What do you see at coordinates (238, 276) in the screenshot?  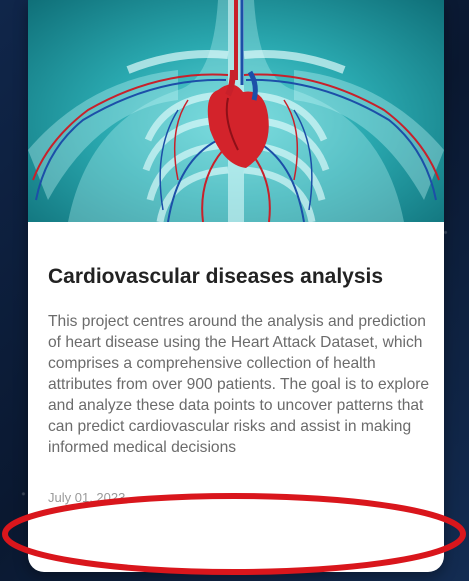 I see `card-title: Cardiovascular diseases analysis` at bounding box center [238, 276].